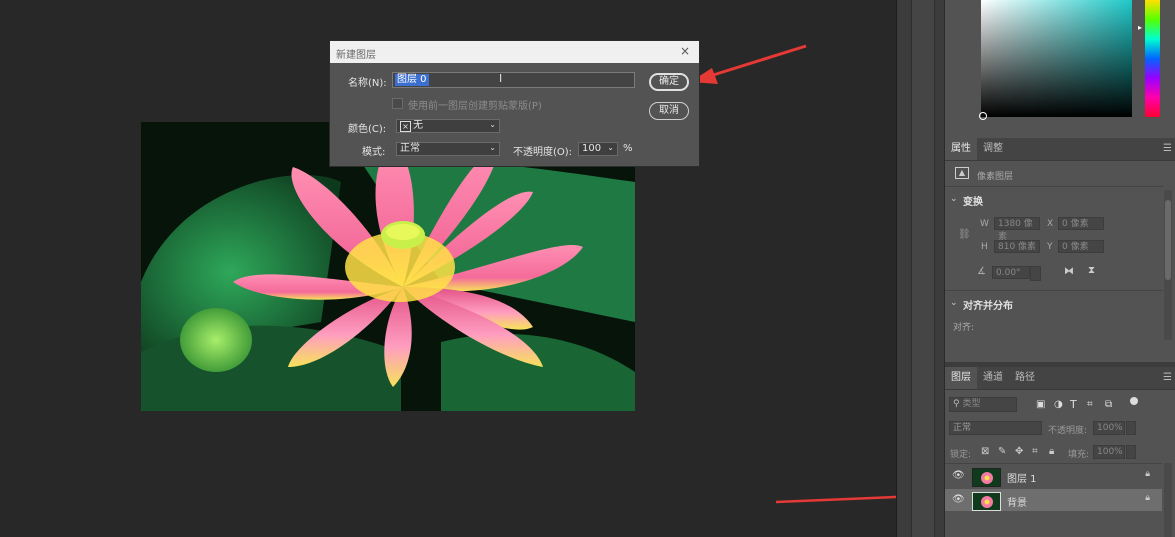 Image resolution: width=1175 pixels, height=537 pixels. What do you see at coordinates (748, 64) in the screenshot?
I see `annotation-arrow` at bounding box center [748, 64].